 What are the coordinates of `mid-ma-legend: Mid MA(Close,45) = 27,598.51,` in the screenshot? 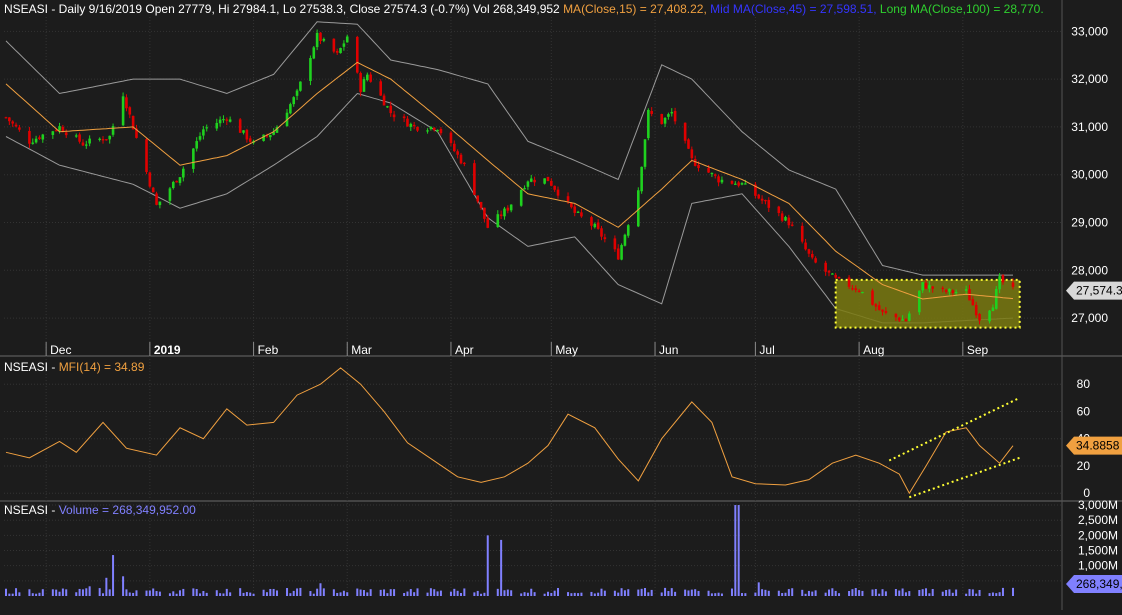 It's located at (793, 9).